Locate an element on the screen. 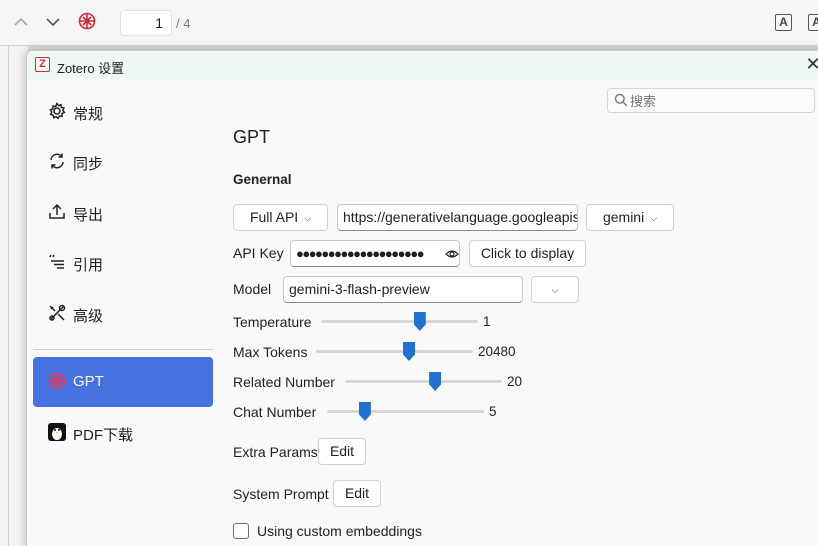 Image resolution: width=818 pixels, height=546 pixels. search-input is located at coordinates (720, 101).